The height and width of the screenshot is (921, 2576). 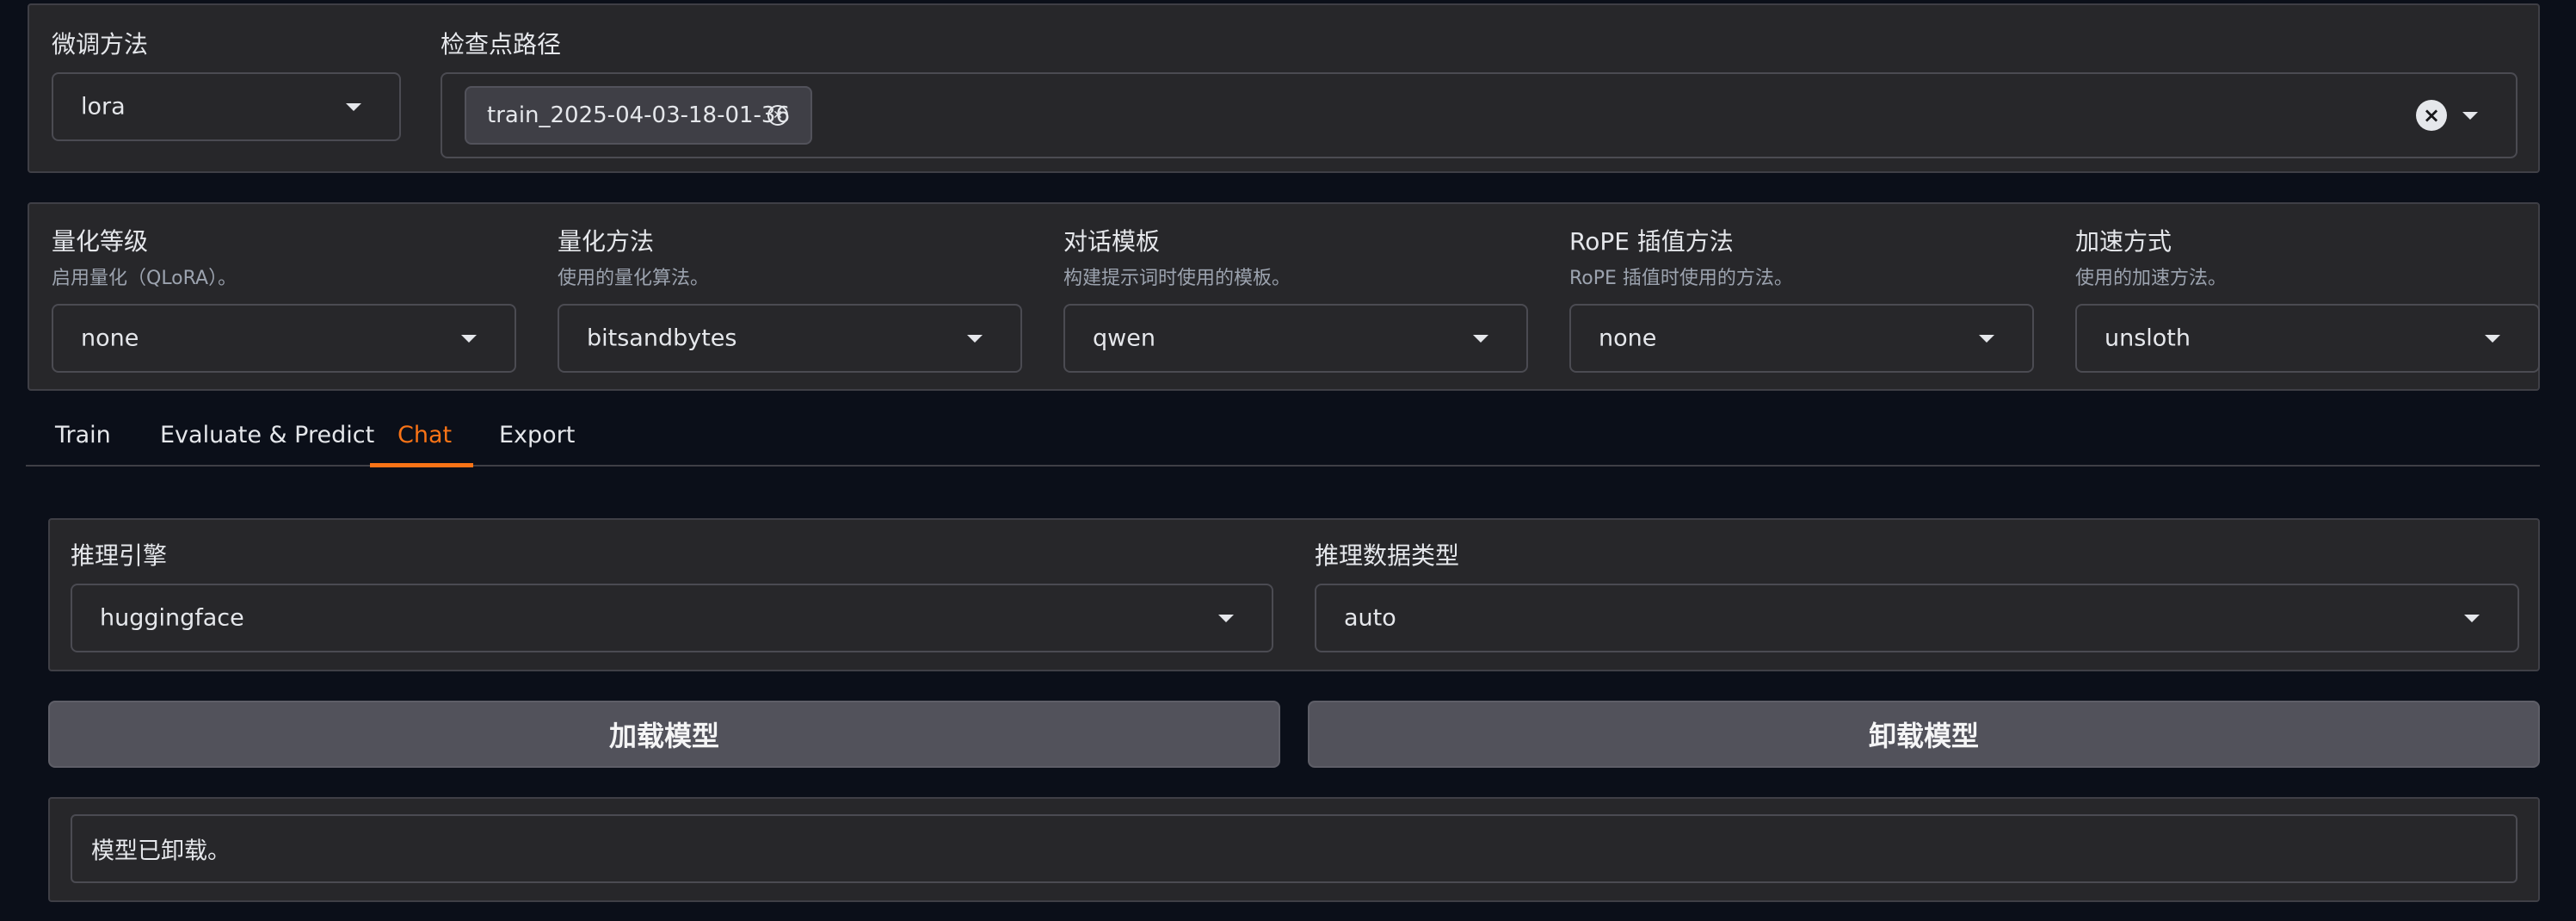 What do you see at coordinates (634, 278) in the screenshot?
I see `quantization-method-hint: 使用的量化算法。` at bounding box center [634, 278].